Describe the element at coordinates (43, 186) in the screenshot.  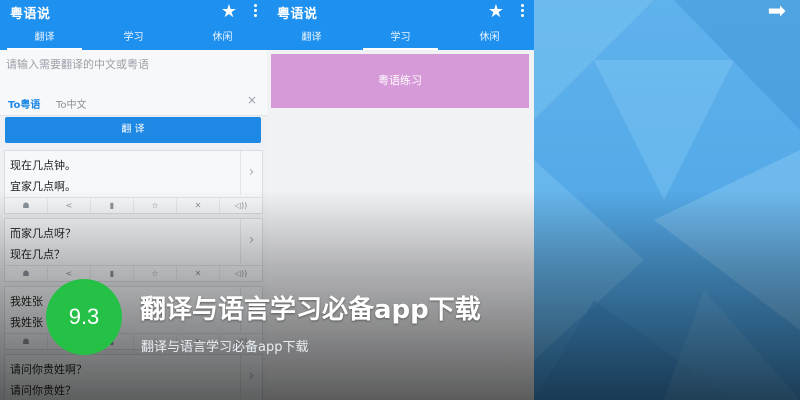
I see `phrase-line: 宜家几点啊。` at that location.